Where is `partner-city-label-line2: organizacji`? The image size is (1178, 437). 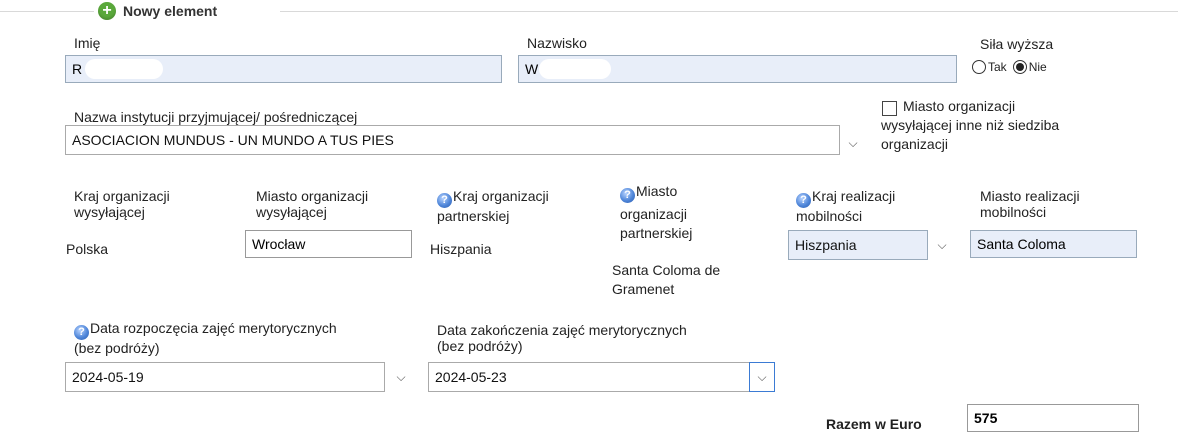
partner-city-label-line2: organizacji is located at coordinates (653, 214).